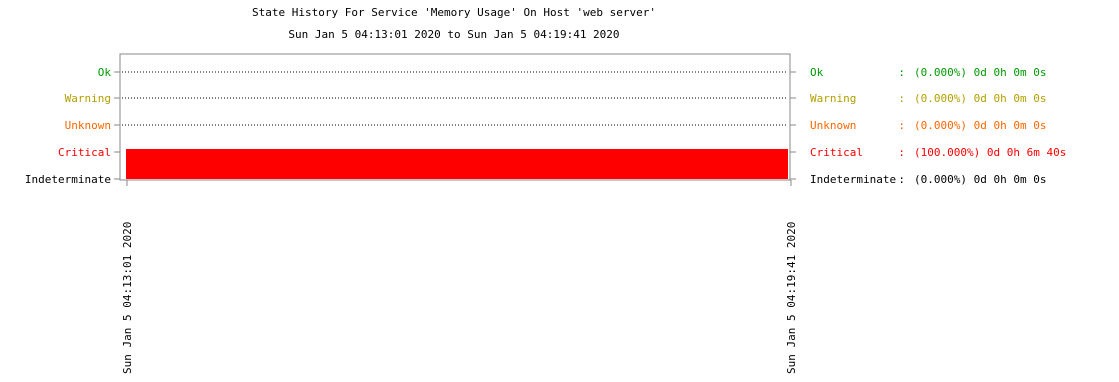 Image resolution: width=1119 pixels, height=382 pixels. I want to click on legend-value: (100.000%) 0d 0h 6m 40s, so click(990, 152).